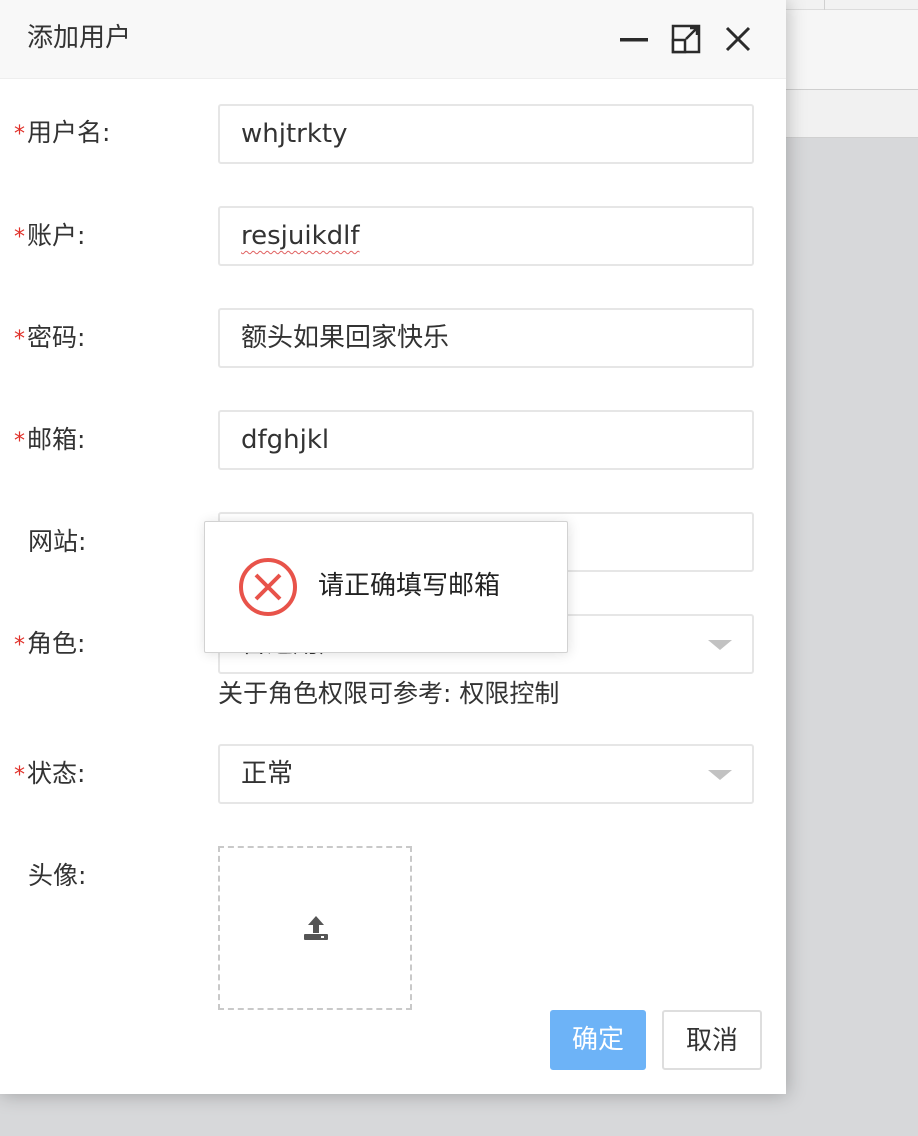  What do you see at coordinates (268, 587) in the screenshot?
I see `error-circle-icon` at bounding box center [268, 587].